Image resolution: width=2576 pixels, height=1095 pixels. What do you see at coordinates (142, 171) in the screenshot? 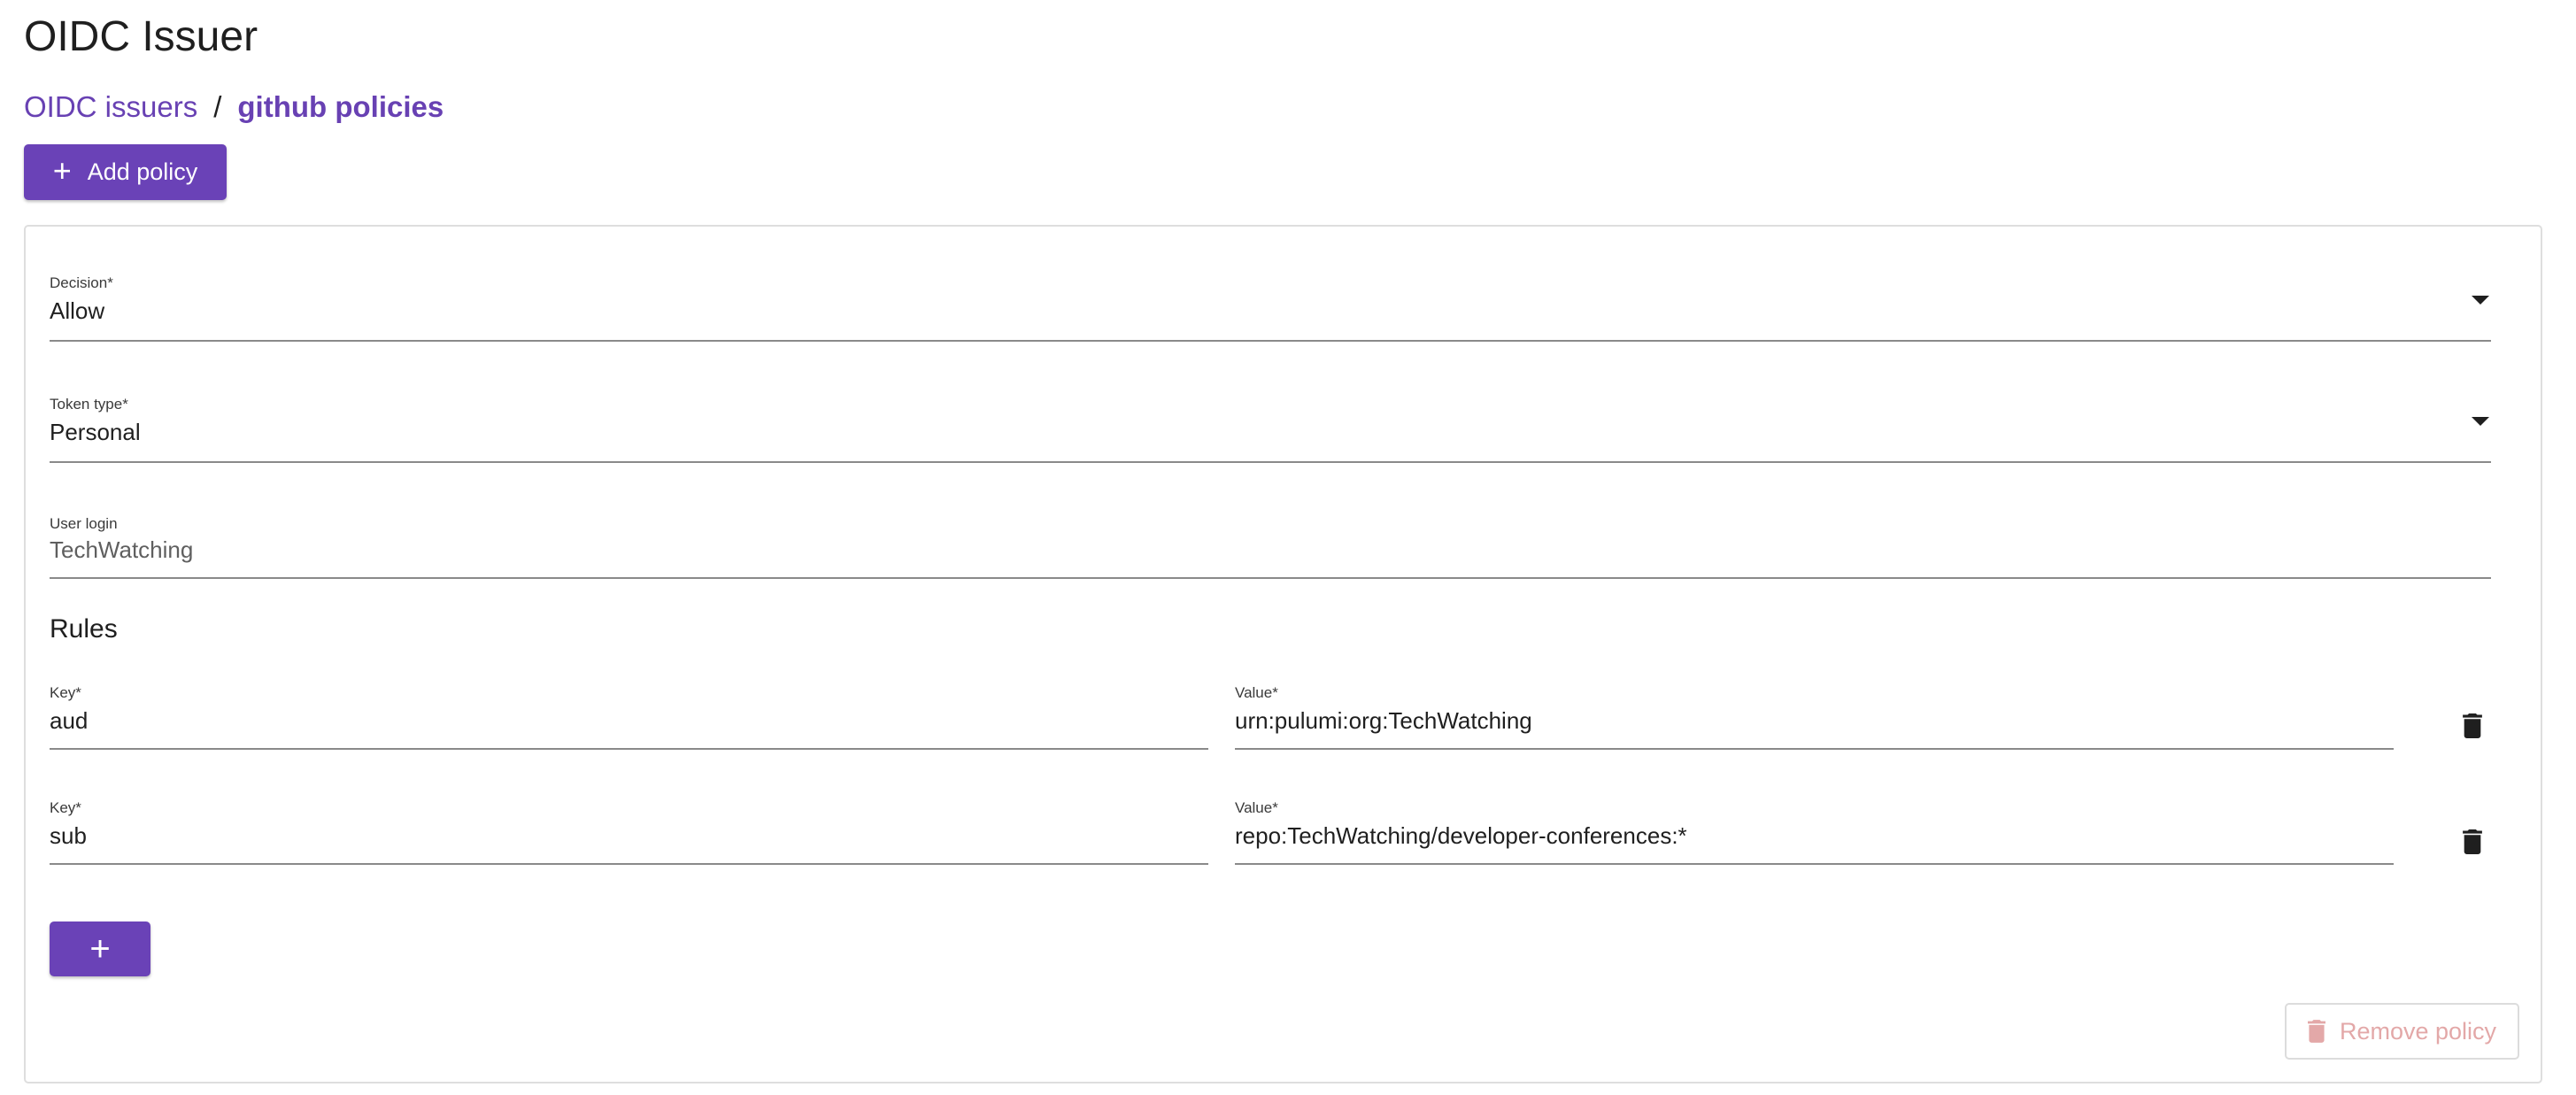
I see `add-policy-label: Add policy` at bounding box center [142, 171].